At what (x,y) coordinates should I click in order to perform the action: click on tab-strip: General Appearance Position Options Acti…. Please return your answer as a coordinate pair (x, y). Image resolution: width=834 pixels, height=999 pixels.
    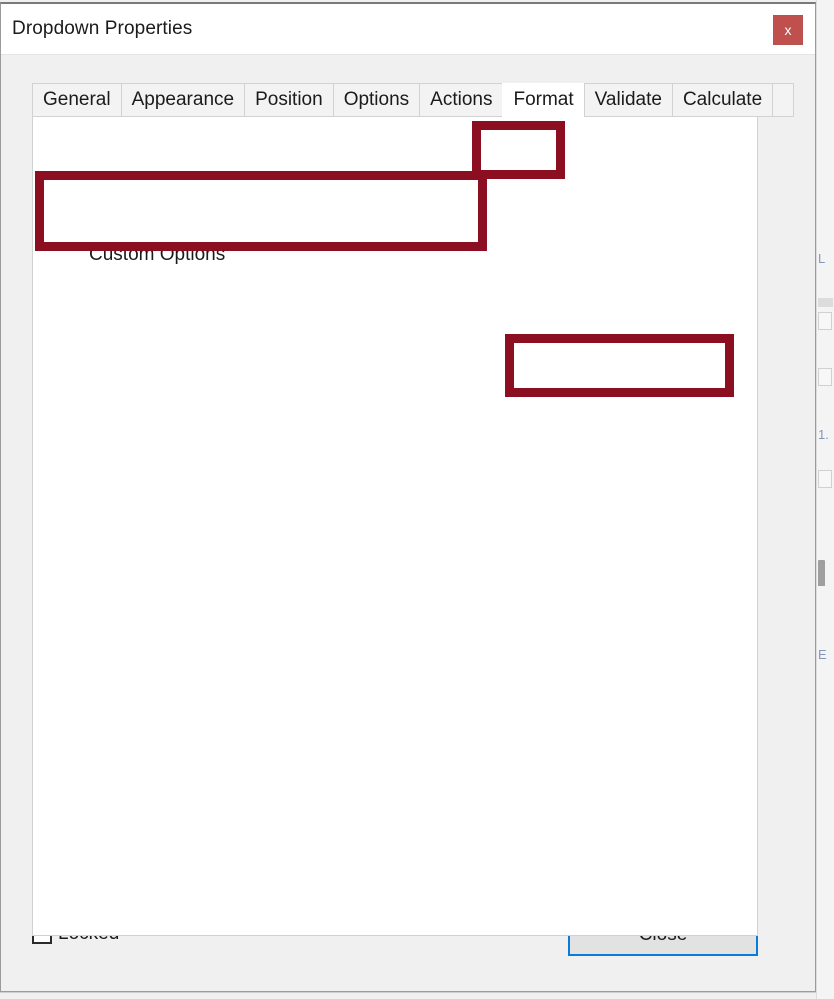
    Looking at the image, I should click on (413, 100).